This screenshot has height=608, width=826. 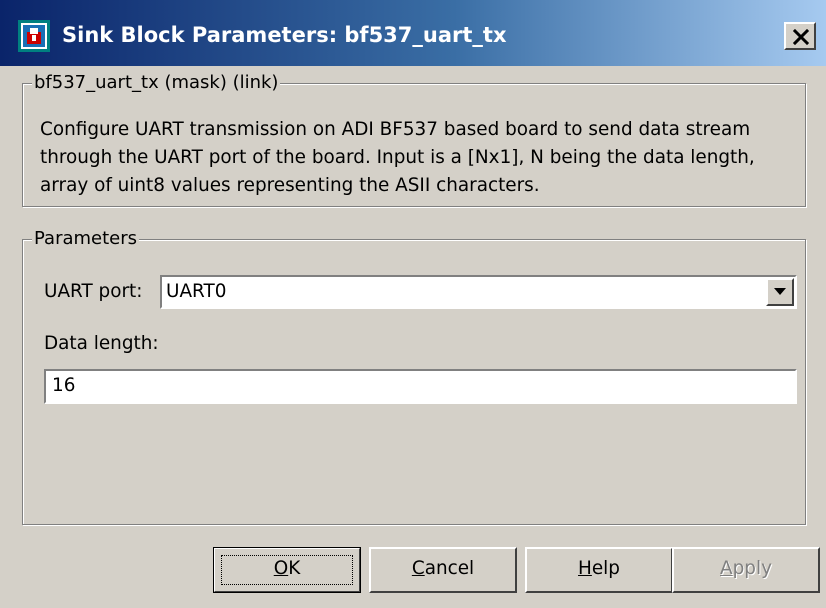 I want to click on uart-port-label: UART port:, so click(x=93, y=291).